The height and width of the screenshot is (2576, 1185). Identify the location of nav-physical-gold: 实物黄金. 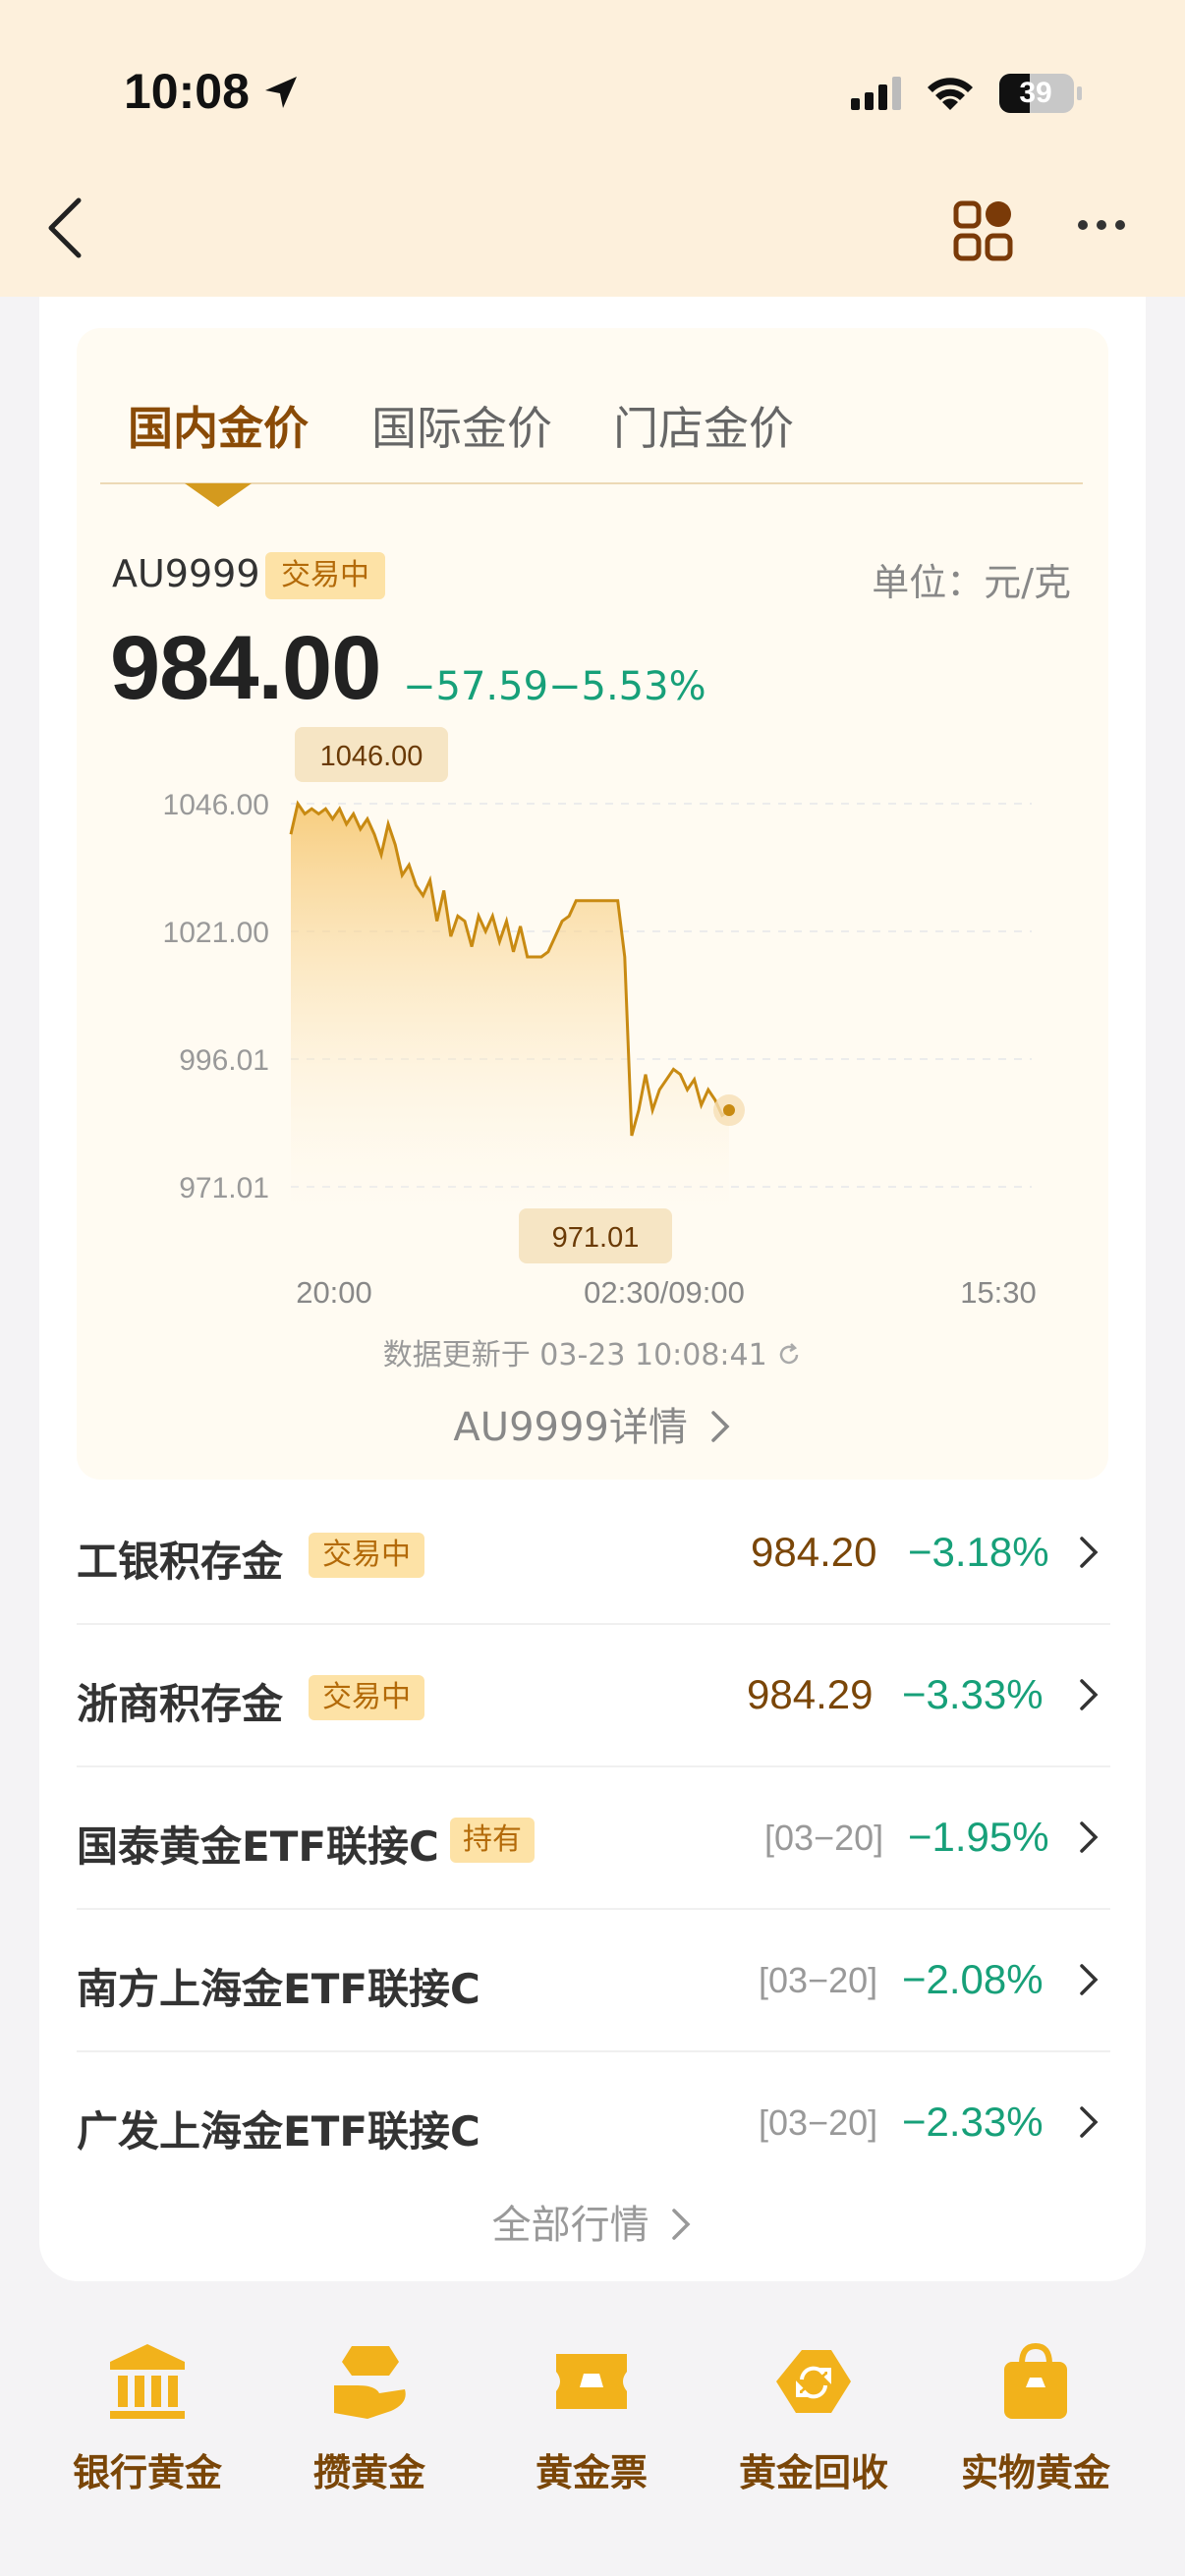
(1036, 2419).